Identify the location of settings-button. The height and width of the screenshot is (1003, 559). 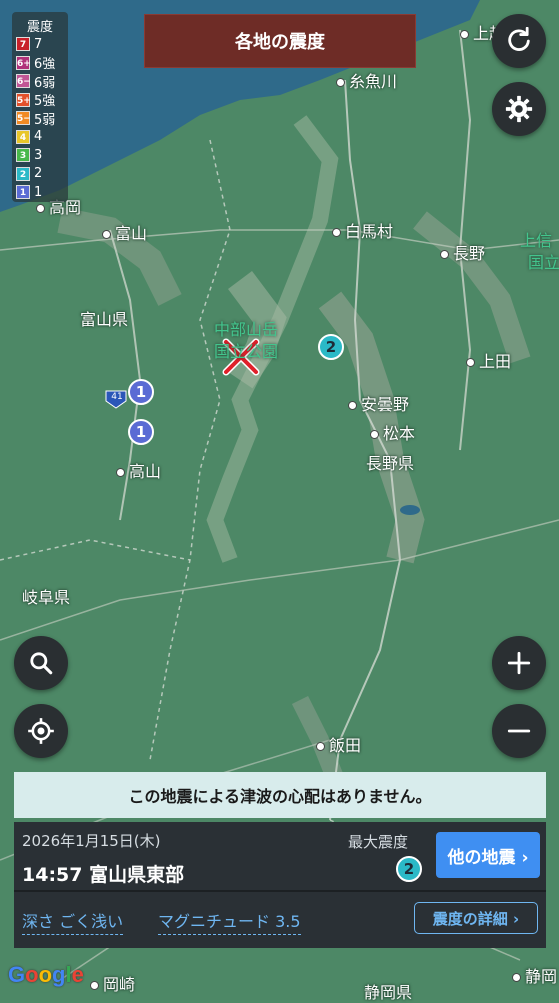
(519, 109).